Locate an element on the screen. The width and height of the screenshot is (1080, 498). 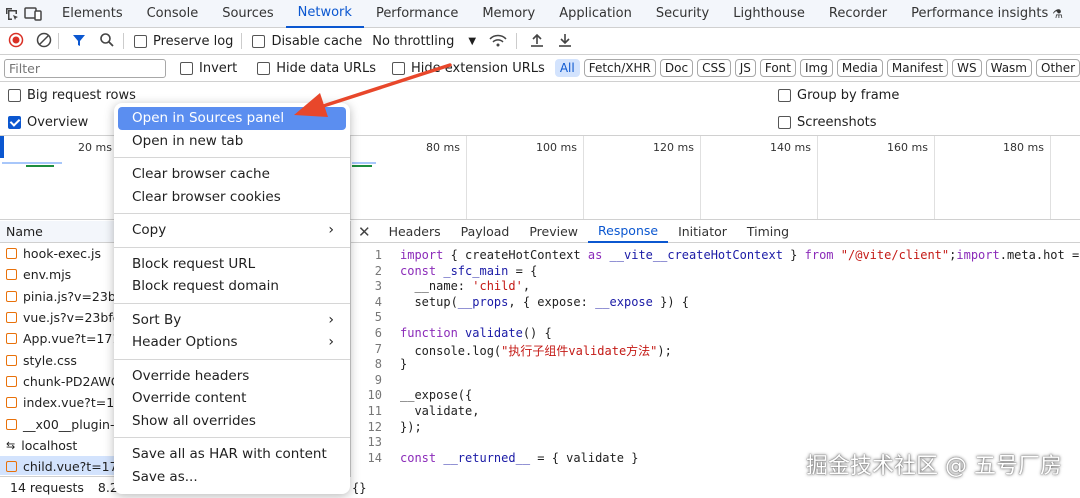
tab-performance-insights: Performance insights ⚗ is located at coordinates (987, 14).